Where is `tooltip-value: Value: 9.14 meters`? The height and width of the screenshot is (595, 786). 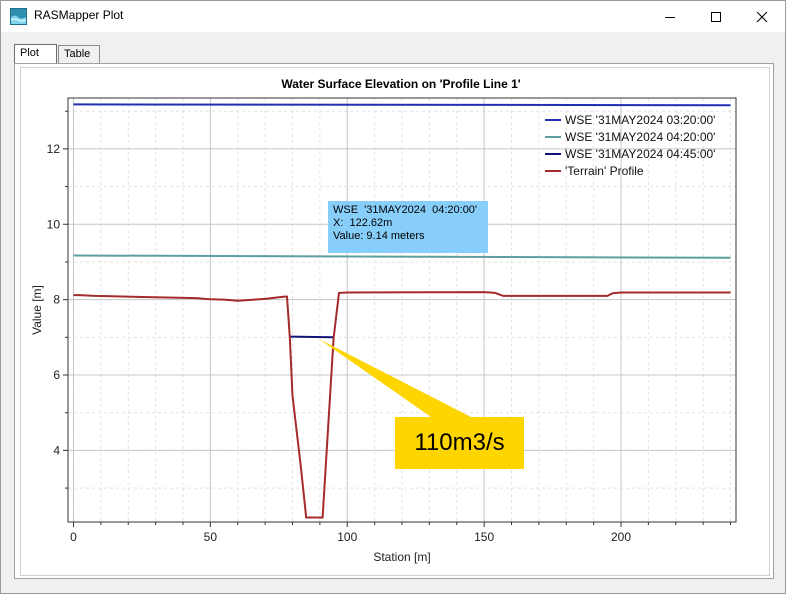
tooltip-value: Value: 9.14 meters is located at coordinates (379, 236).